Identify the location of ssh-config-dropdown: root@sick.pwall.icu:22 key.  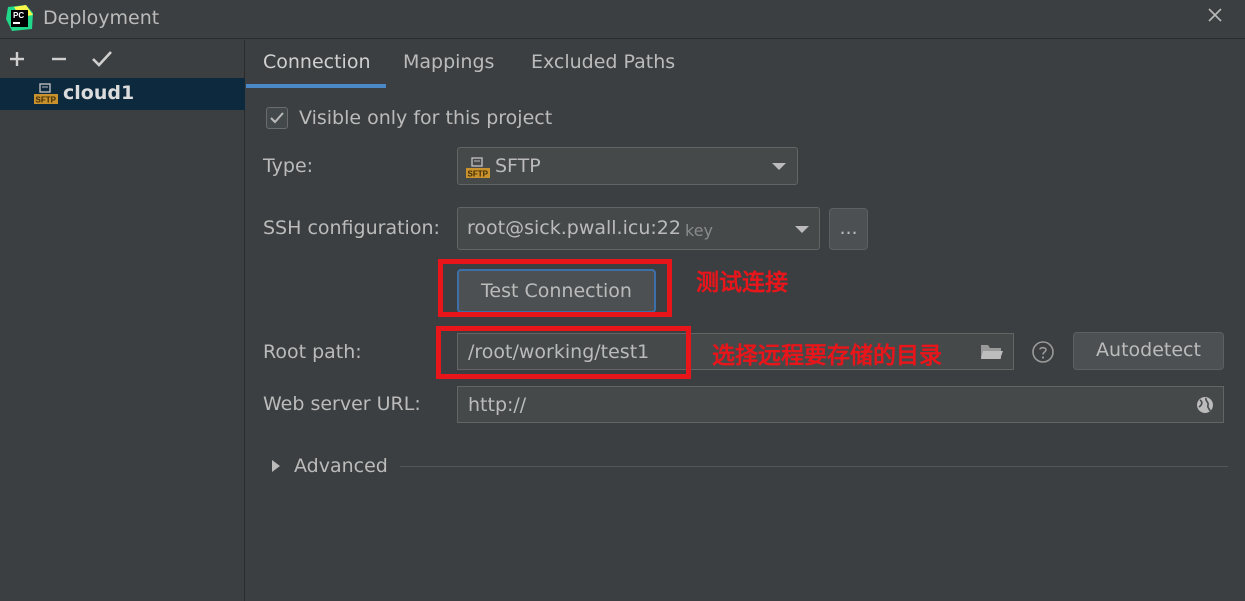
(638, 228).